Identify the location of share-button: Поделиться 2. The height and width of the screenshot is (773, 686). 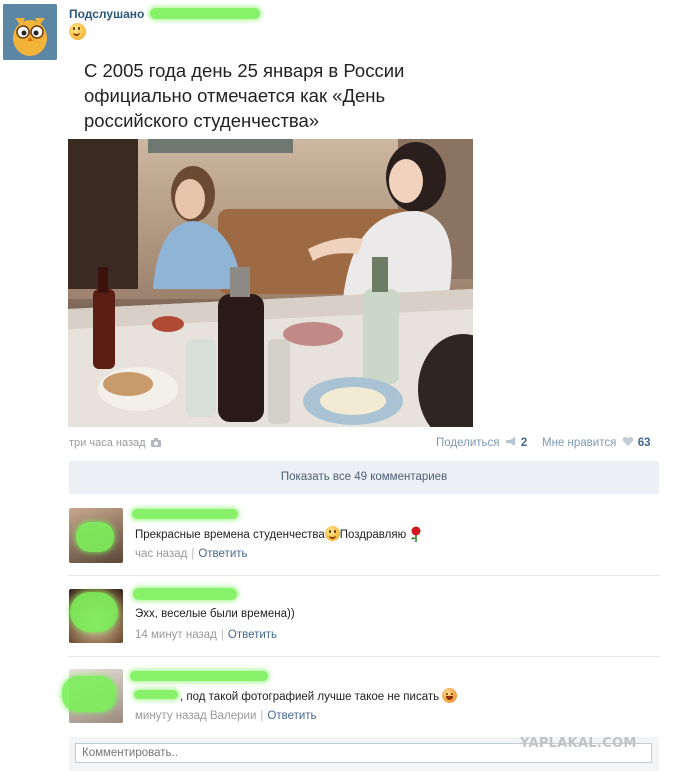
(481, 442).